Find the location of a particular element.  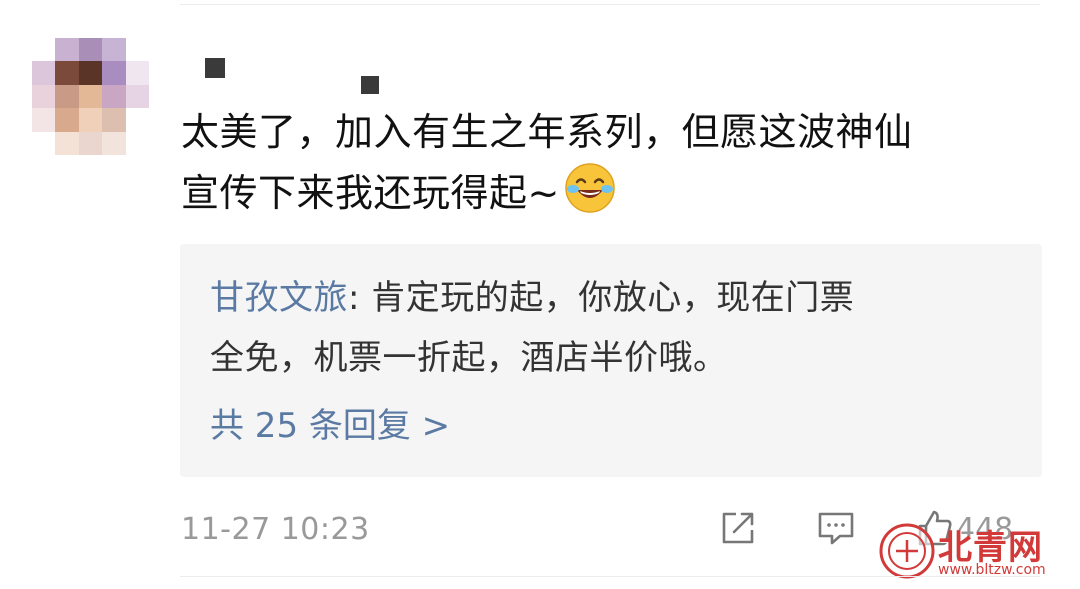

reply-author-link: 甘孜文旅 is located at coordinates (279, 298).